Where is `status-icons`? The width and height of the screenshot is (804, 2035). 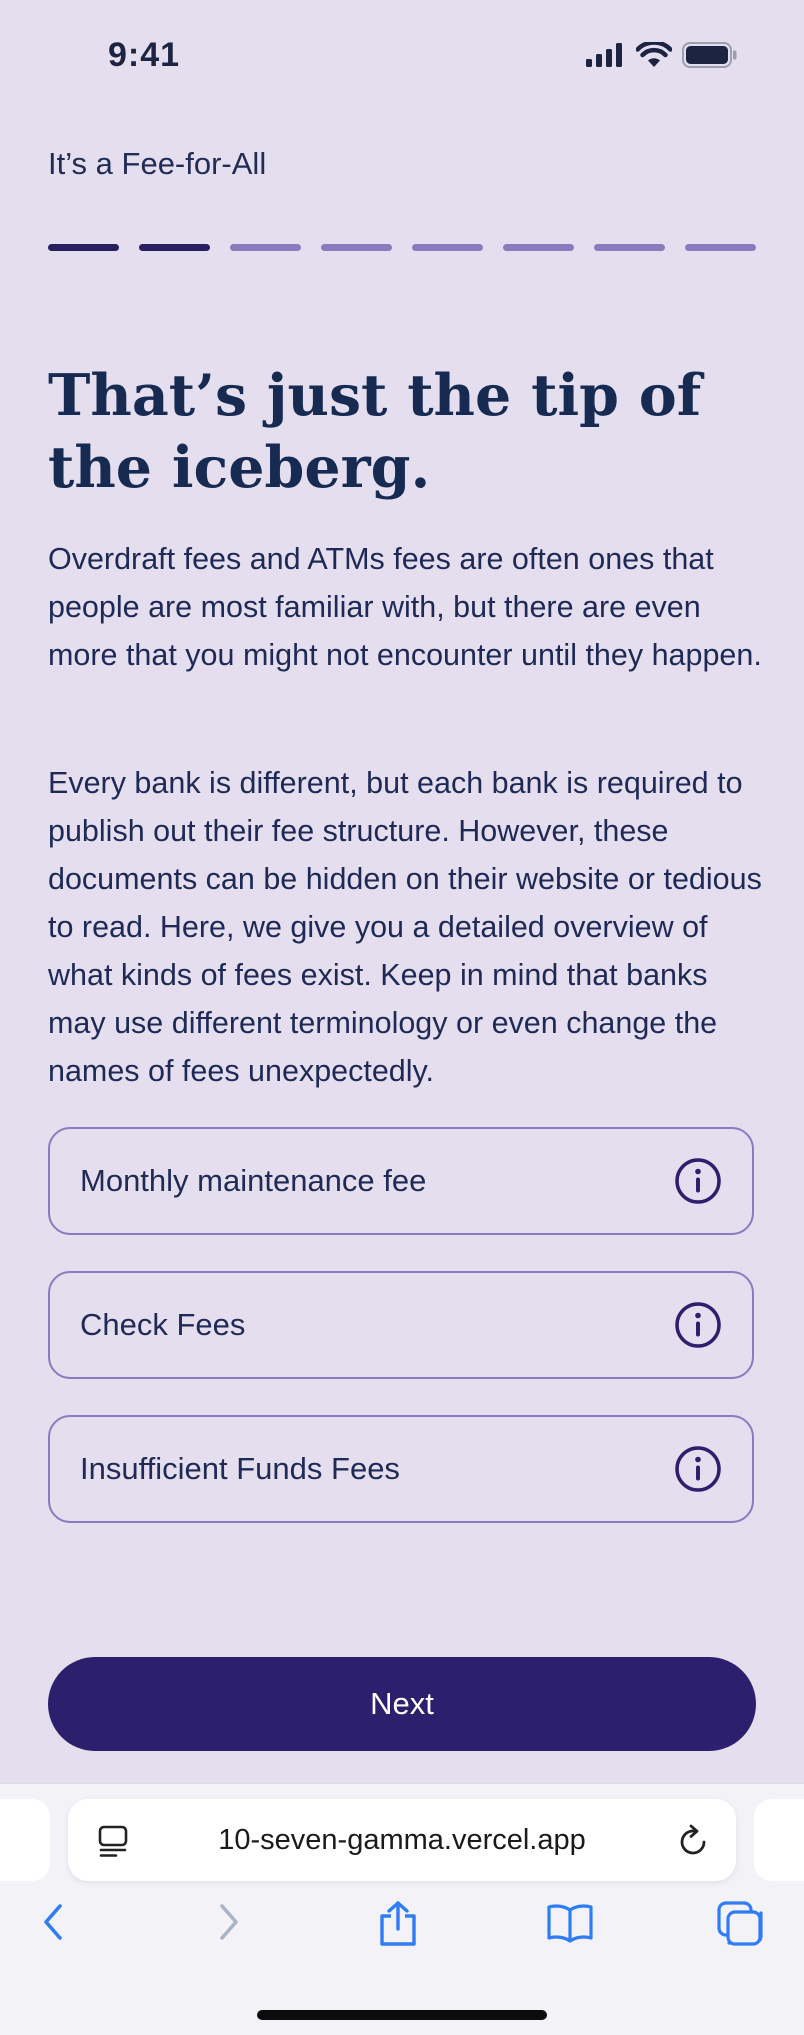 status-icons is located at coordinates (662, 55).